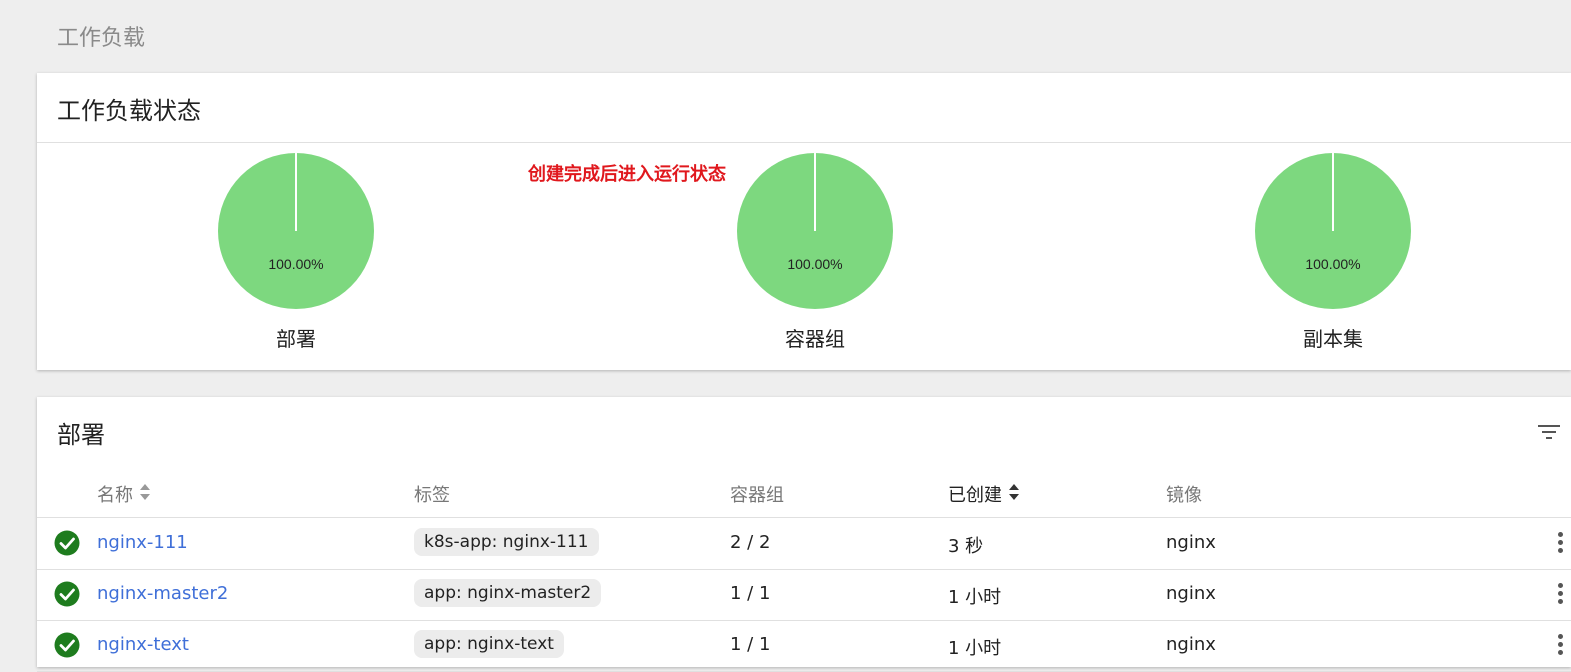 The height and width of the screenshot is (672, 1571). Describe the element at coordinates (142, 542) in the screenshot. I see `deployment-name-link: nginx-111` at that location.